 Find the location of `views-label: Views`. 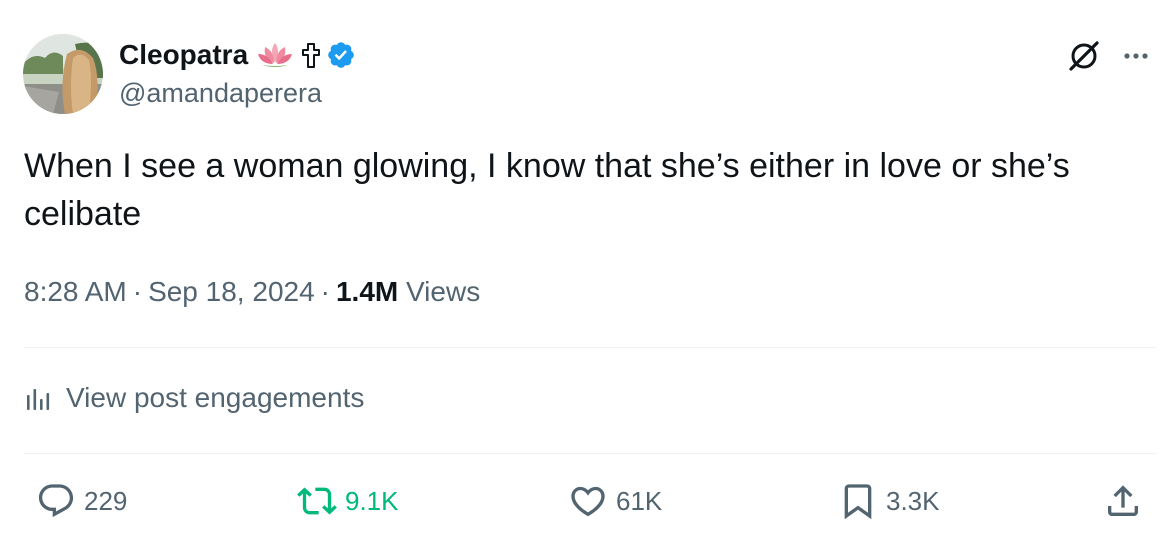

views-label: Views is located at coordinates (443, 291).